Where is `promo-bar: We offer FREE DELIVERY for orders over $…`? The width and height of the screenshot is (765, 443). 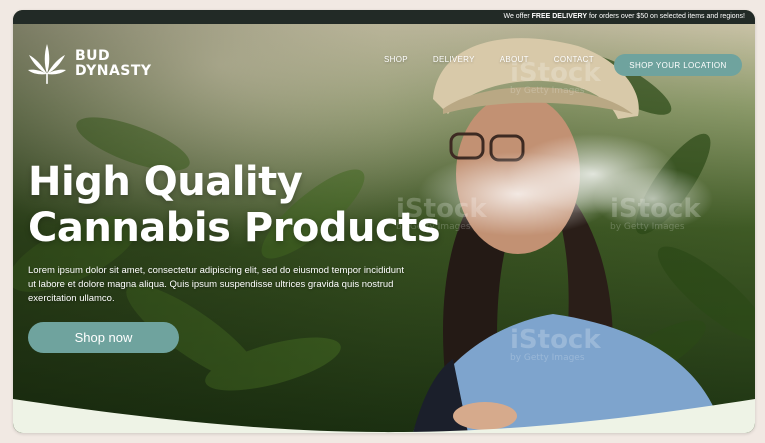 promo-bar: We offer FREE DELIVERY for orders over $… is located at coordinates (384, 17).